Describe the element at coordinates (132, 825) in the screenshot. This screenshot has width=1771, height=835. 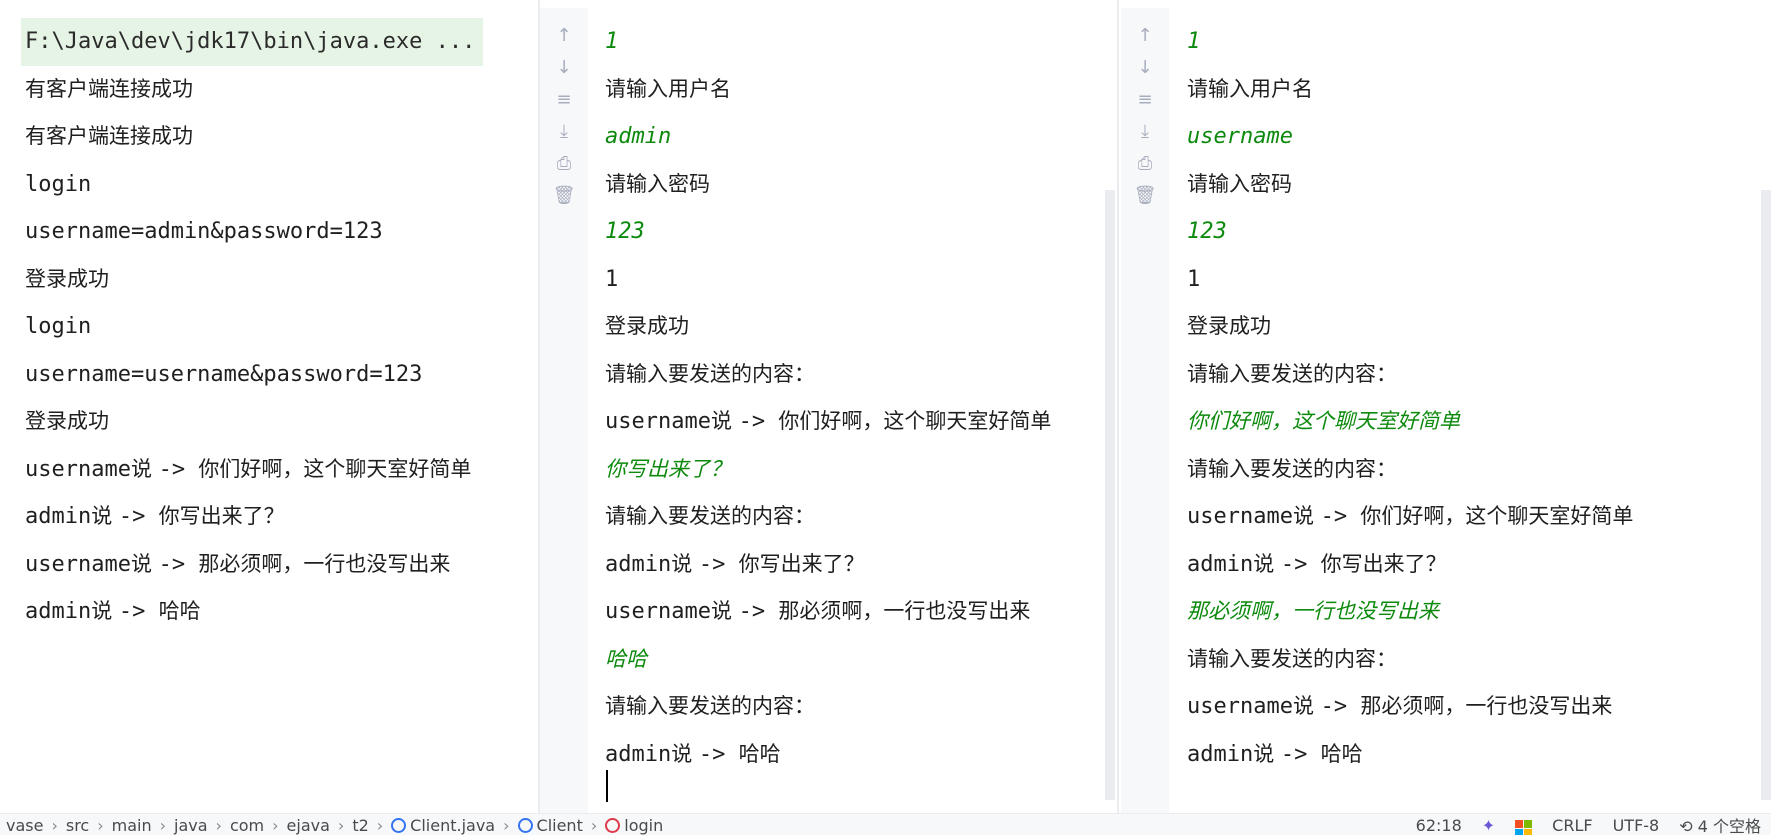
I see `breadcrumb-item: main` at that location.